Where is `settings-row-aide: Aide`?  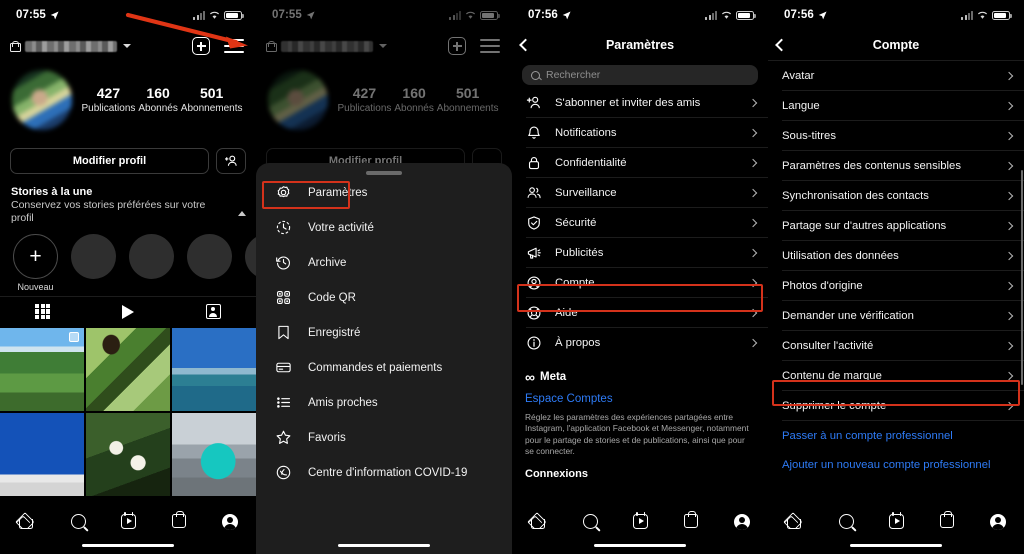 settings-row-aide: Aide is located at coordinates (640, 312).